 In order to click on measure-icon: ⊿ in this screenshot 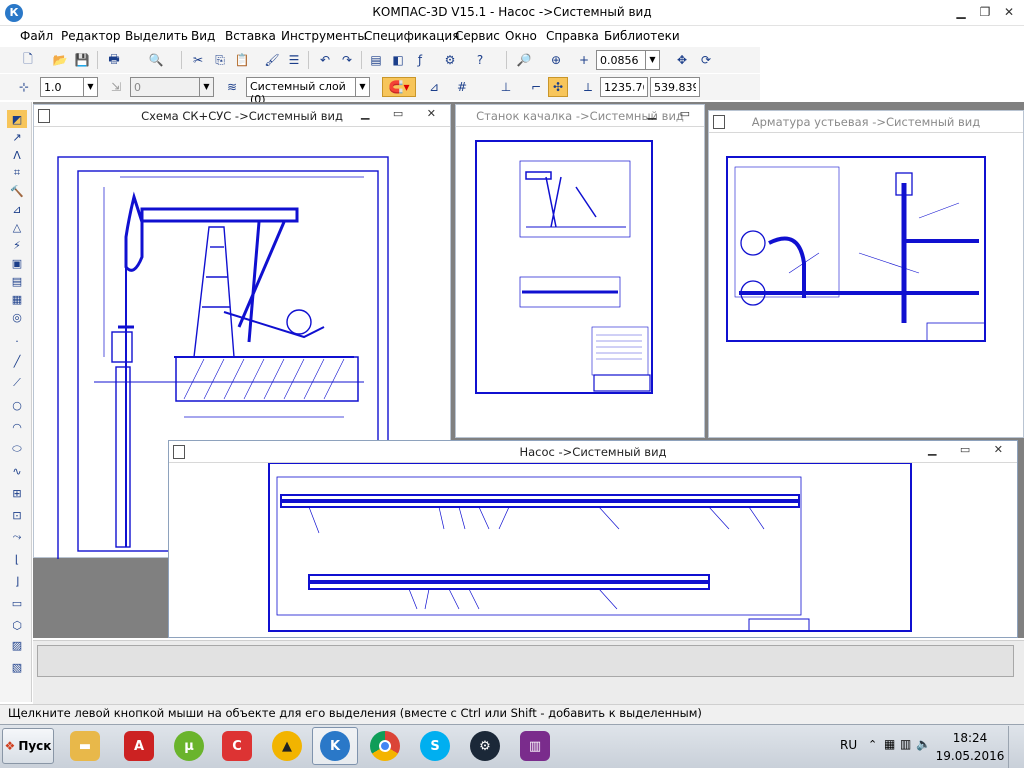, I will do `click(17, 209)`.